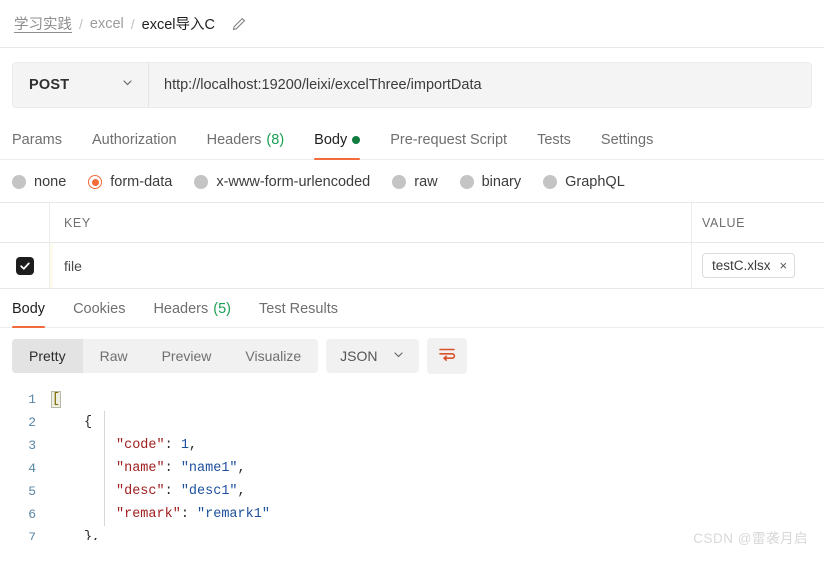 This screenshot has height=561, width=824. What do you see at coordinates (43, 23) in the screenshot?
I see `breadcrumb-root: 学习实践` at bounding box center [43, 23].